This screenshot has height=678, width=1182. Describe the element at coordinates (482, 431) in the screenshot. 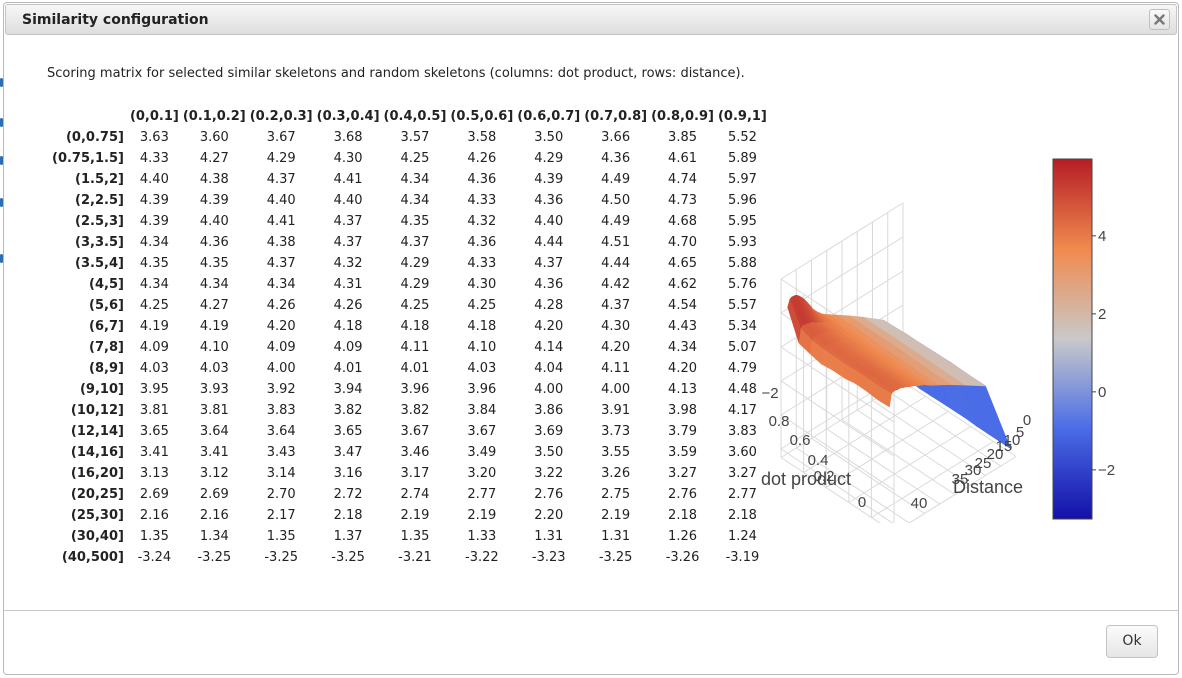

I see `matrix-cell: 3.67` at that location.